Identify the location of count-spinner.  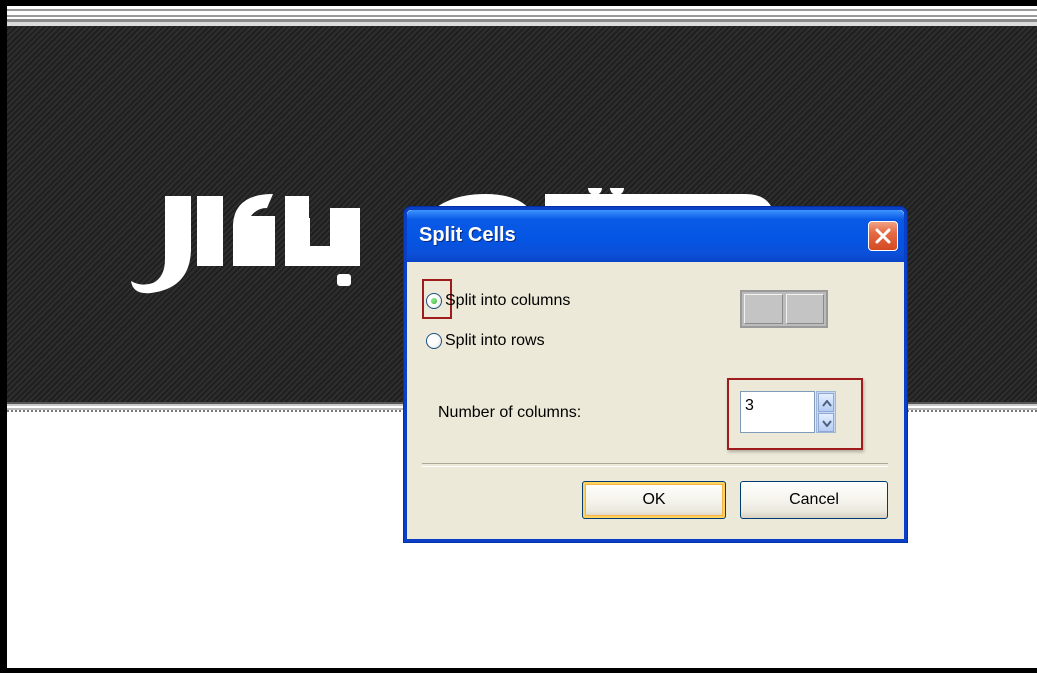
(826, 412).